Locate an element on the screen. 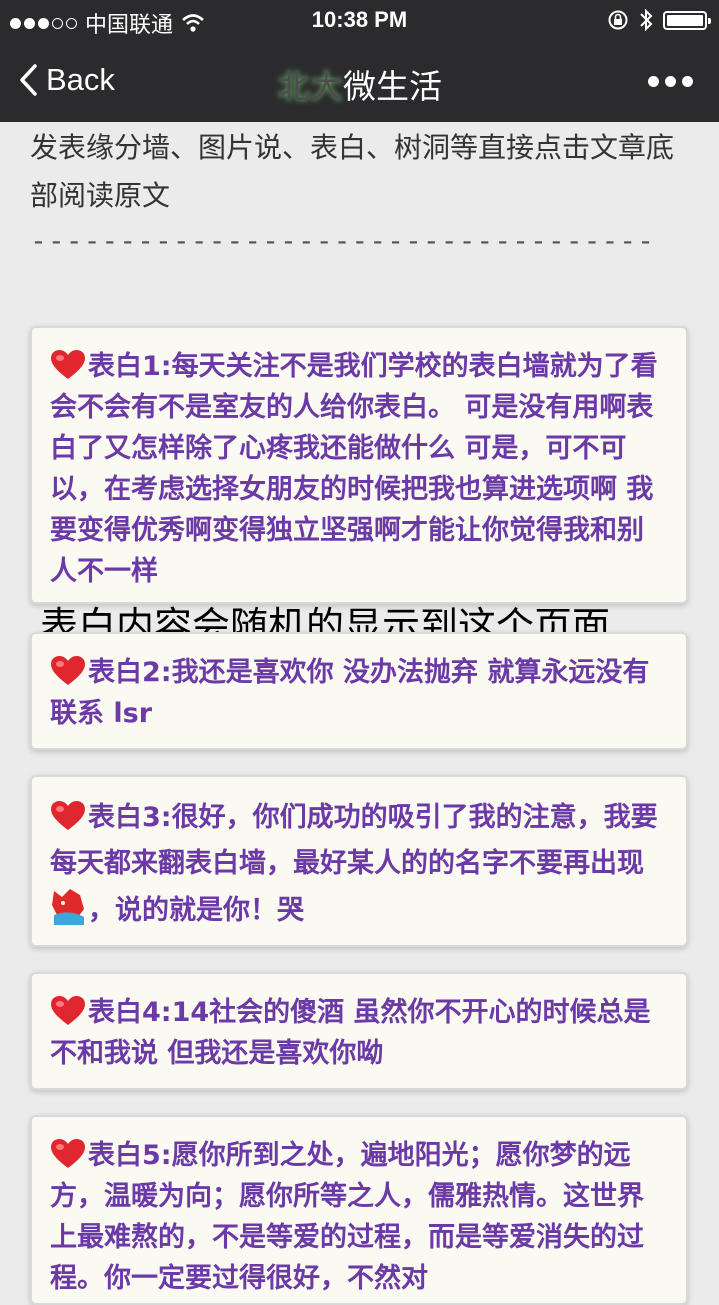 The height and width of the screenshot is (1305, 719). obscured-title-prefix: 北大 is located at coordinates (310, 86).